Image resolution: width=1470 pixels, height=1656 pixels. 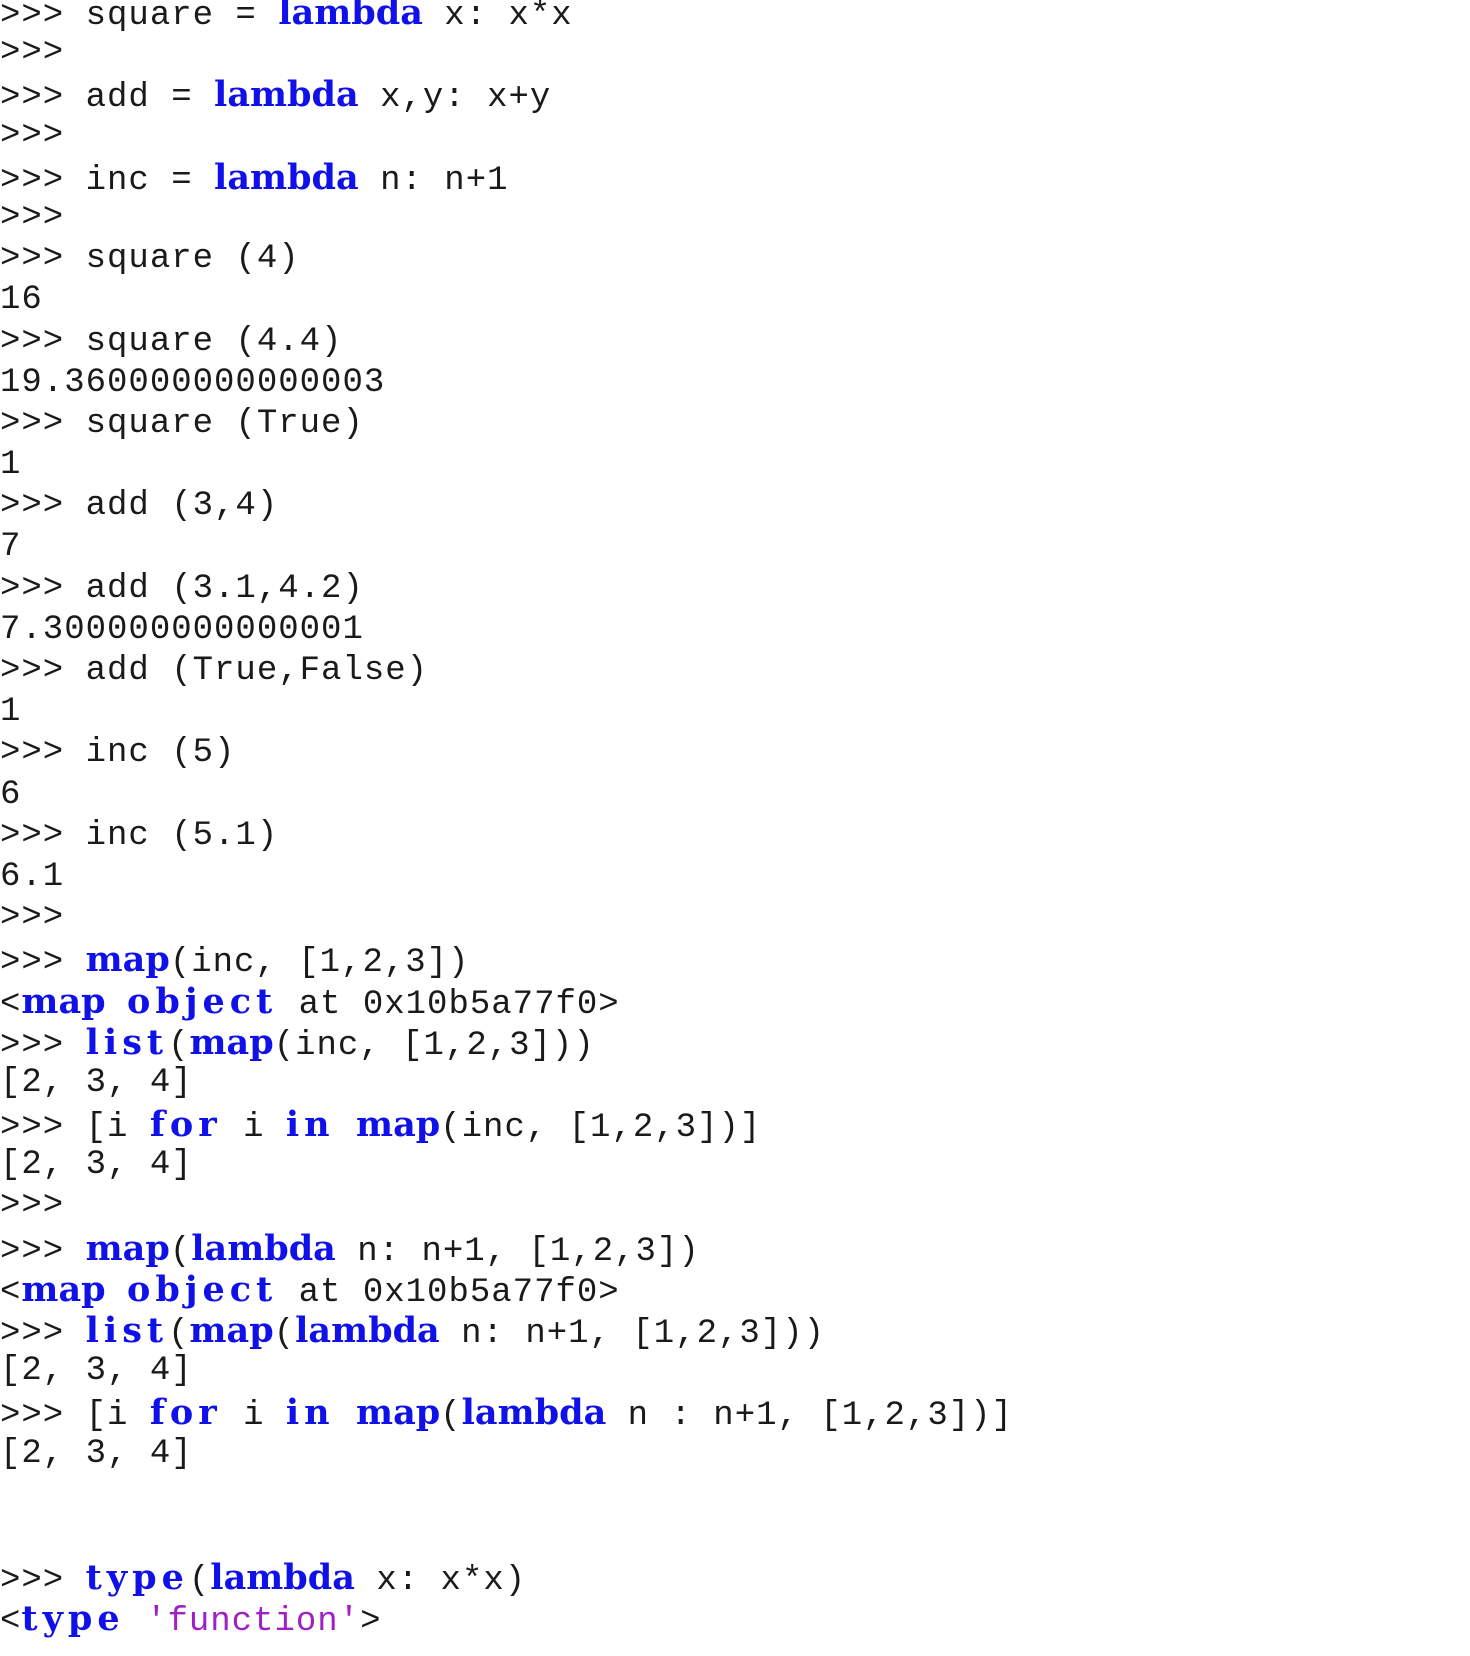 What do you see at coordinates (455, 98) in the screenshot?
I see `code-text: x,y: x+y` at bounding box center [455, 98].